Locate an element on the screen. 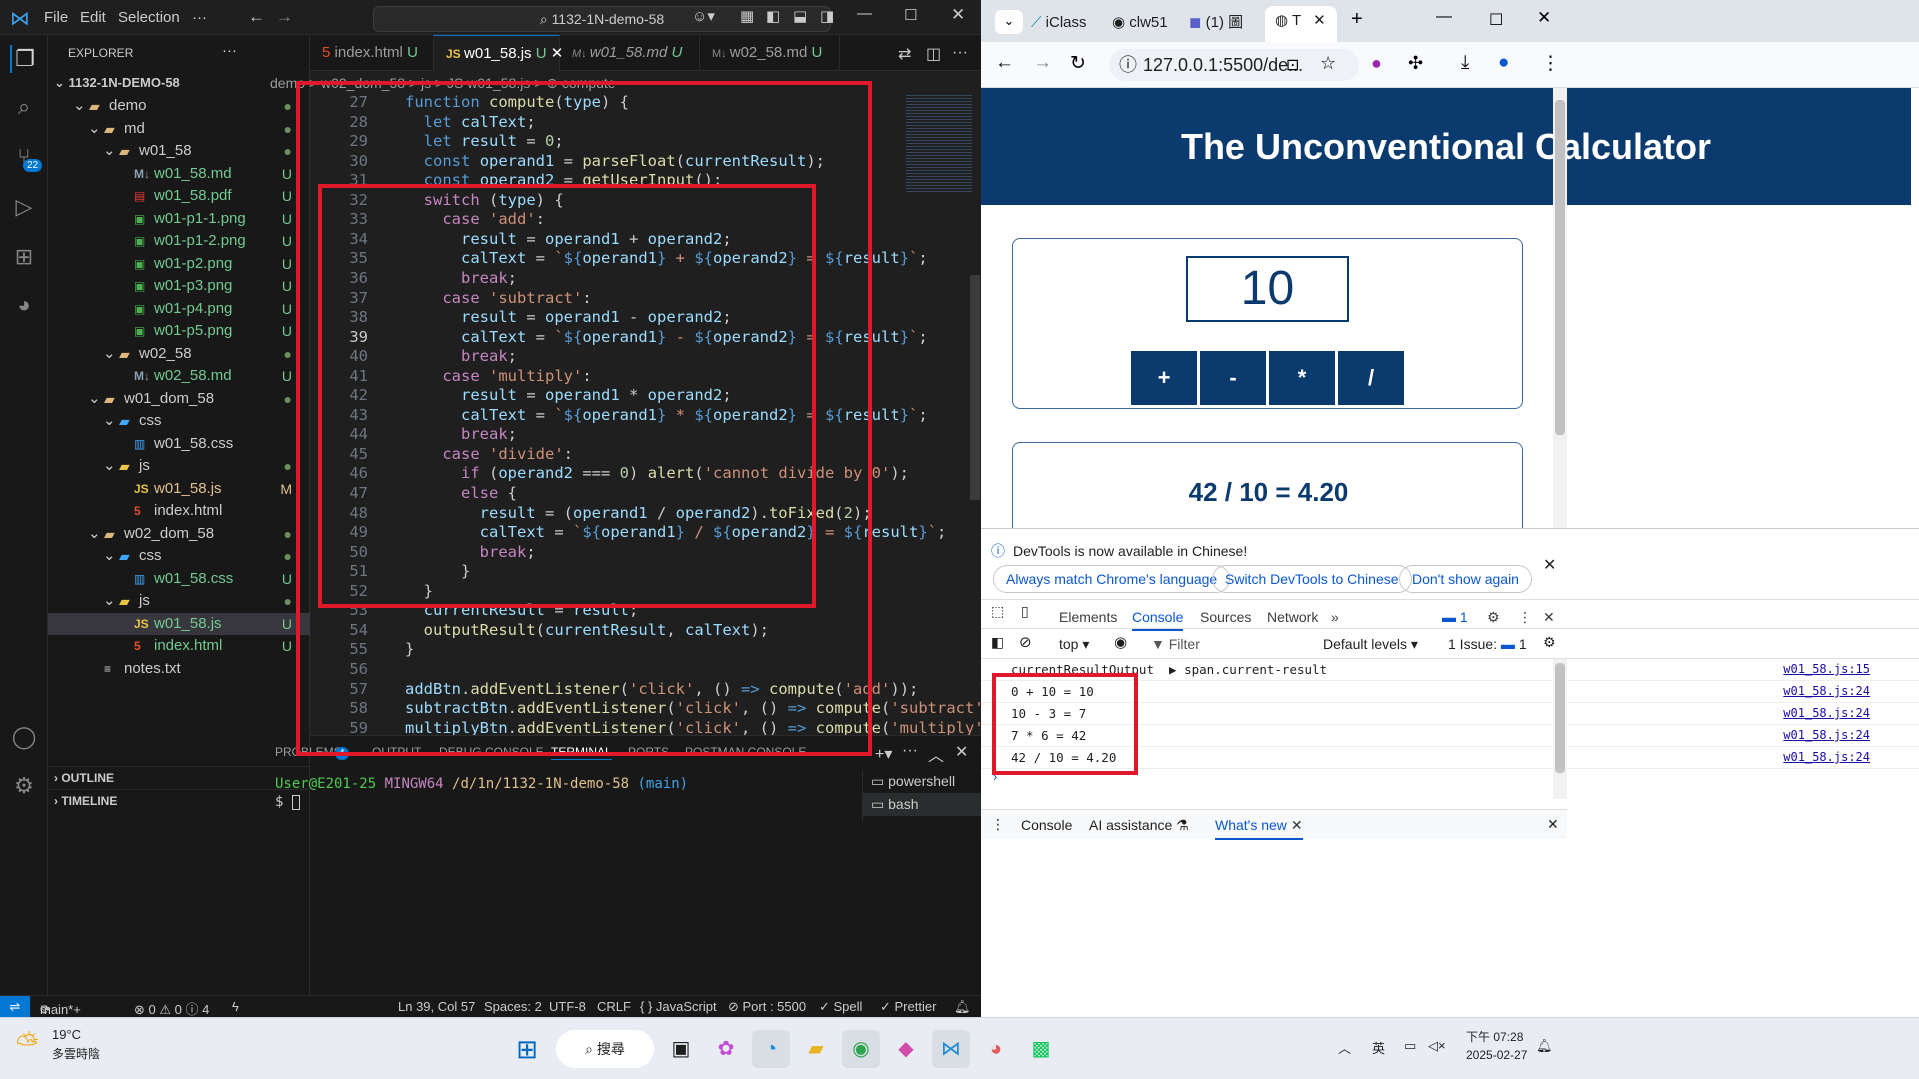 Image resolution: width=1919 pixels, height=1079 pixels. panel-tab-debug-console: DEBUG CONSOLE is located at coordinates (491, 752).